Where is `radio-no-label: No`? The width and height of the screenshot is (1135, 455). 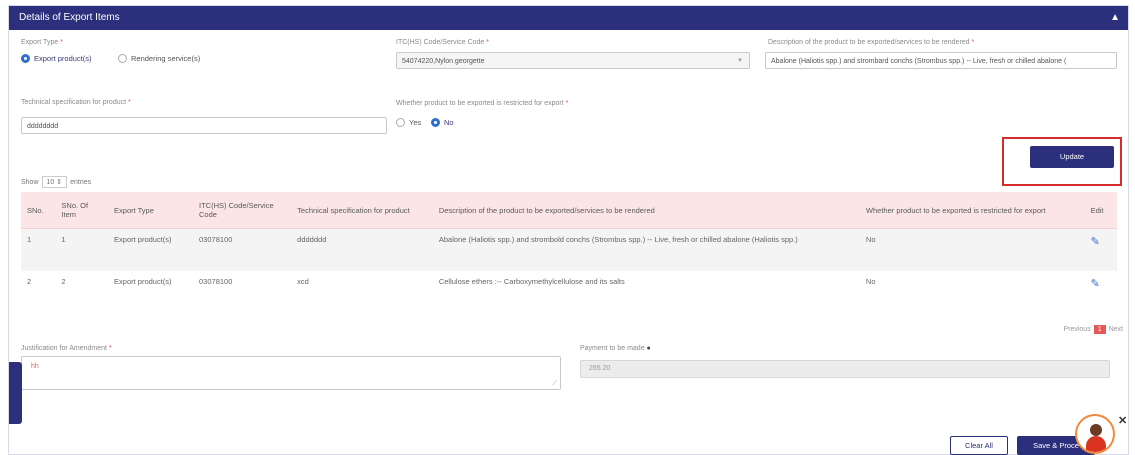 radio-no-label: No is located at coordinates (449, 122).